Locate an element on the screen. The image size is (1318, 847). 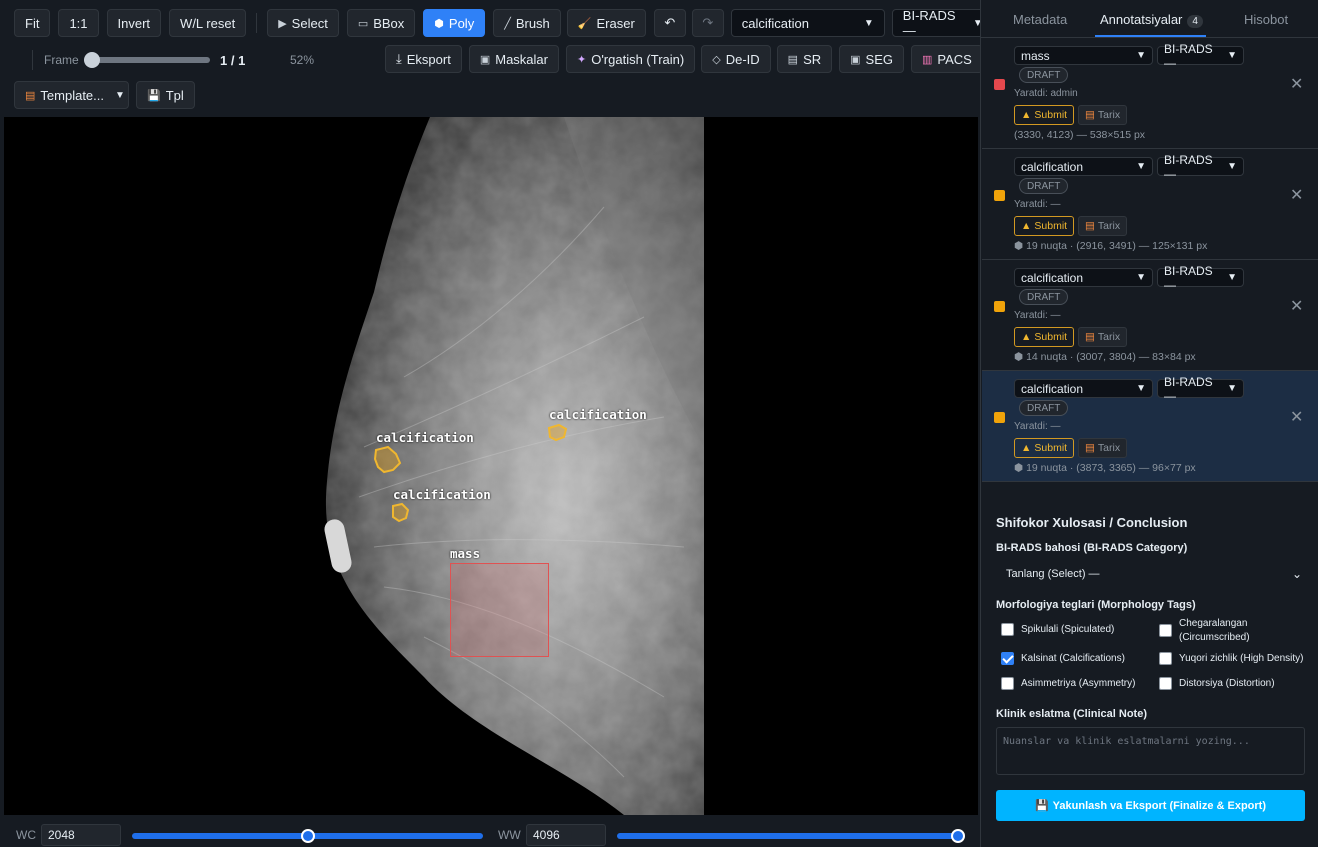
wc-slider-thumb is located at coordinates (307, 836).